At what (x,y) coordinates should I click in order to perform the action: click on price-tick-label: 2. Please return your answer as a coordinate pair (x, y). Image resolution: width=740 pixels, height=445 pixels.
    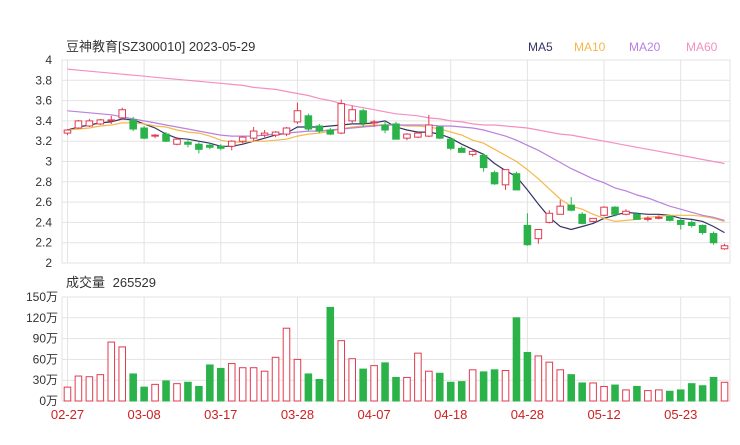
    Looking at the image, I should click on (48, 263).